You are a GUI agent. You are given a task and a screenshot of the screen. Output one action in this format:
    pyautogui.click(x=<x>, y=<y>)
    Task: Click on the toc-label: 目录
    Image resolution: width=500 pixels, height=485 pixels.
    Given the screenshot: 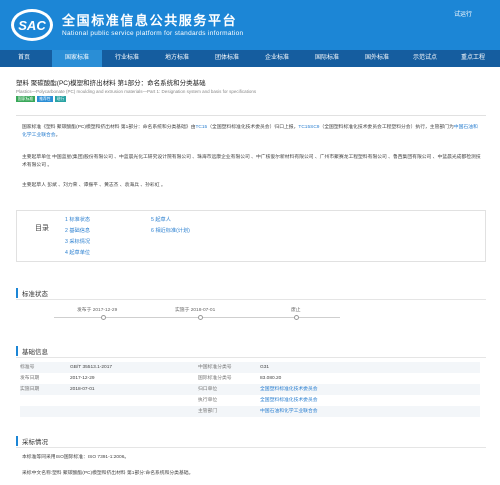 What is the action you would take?
    pyautogui.click(x=42, y=228)
    